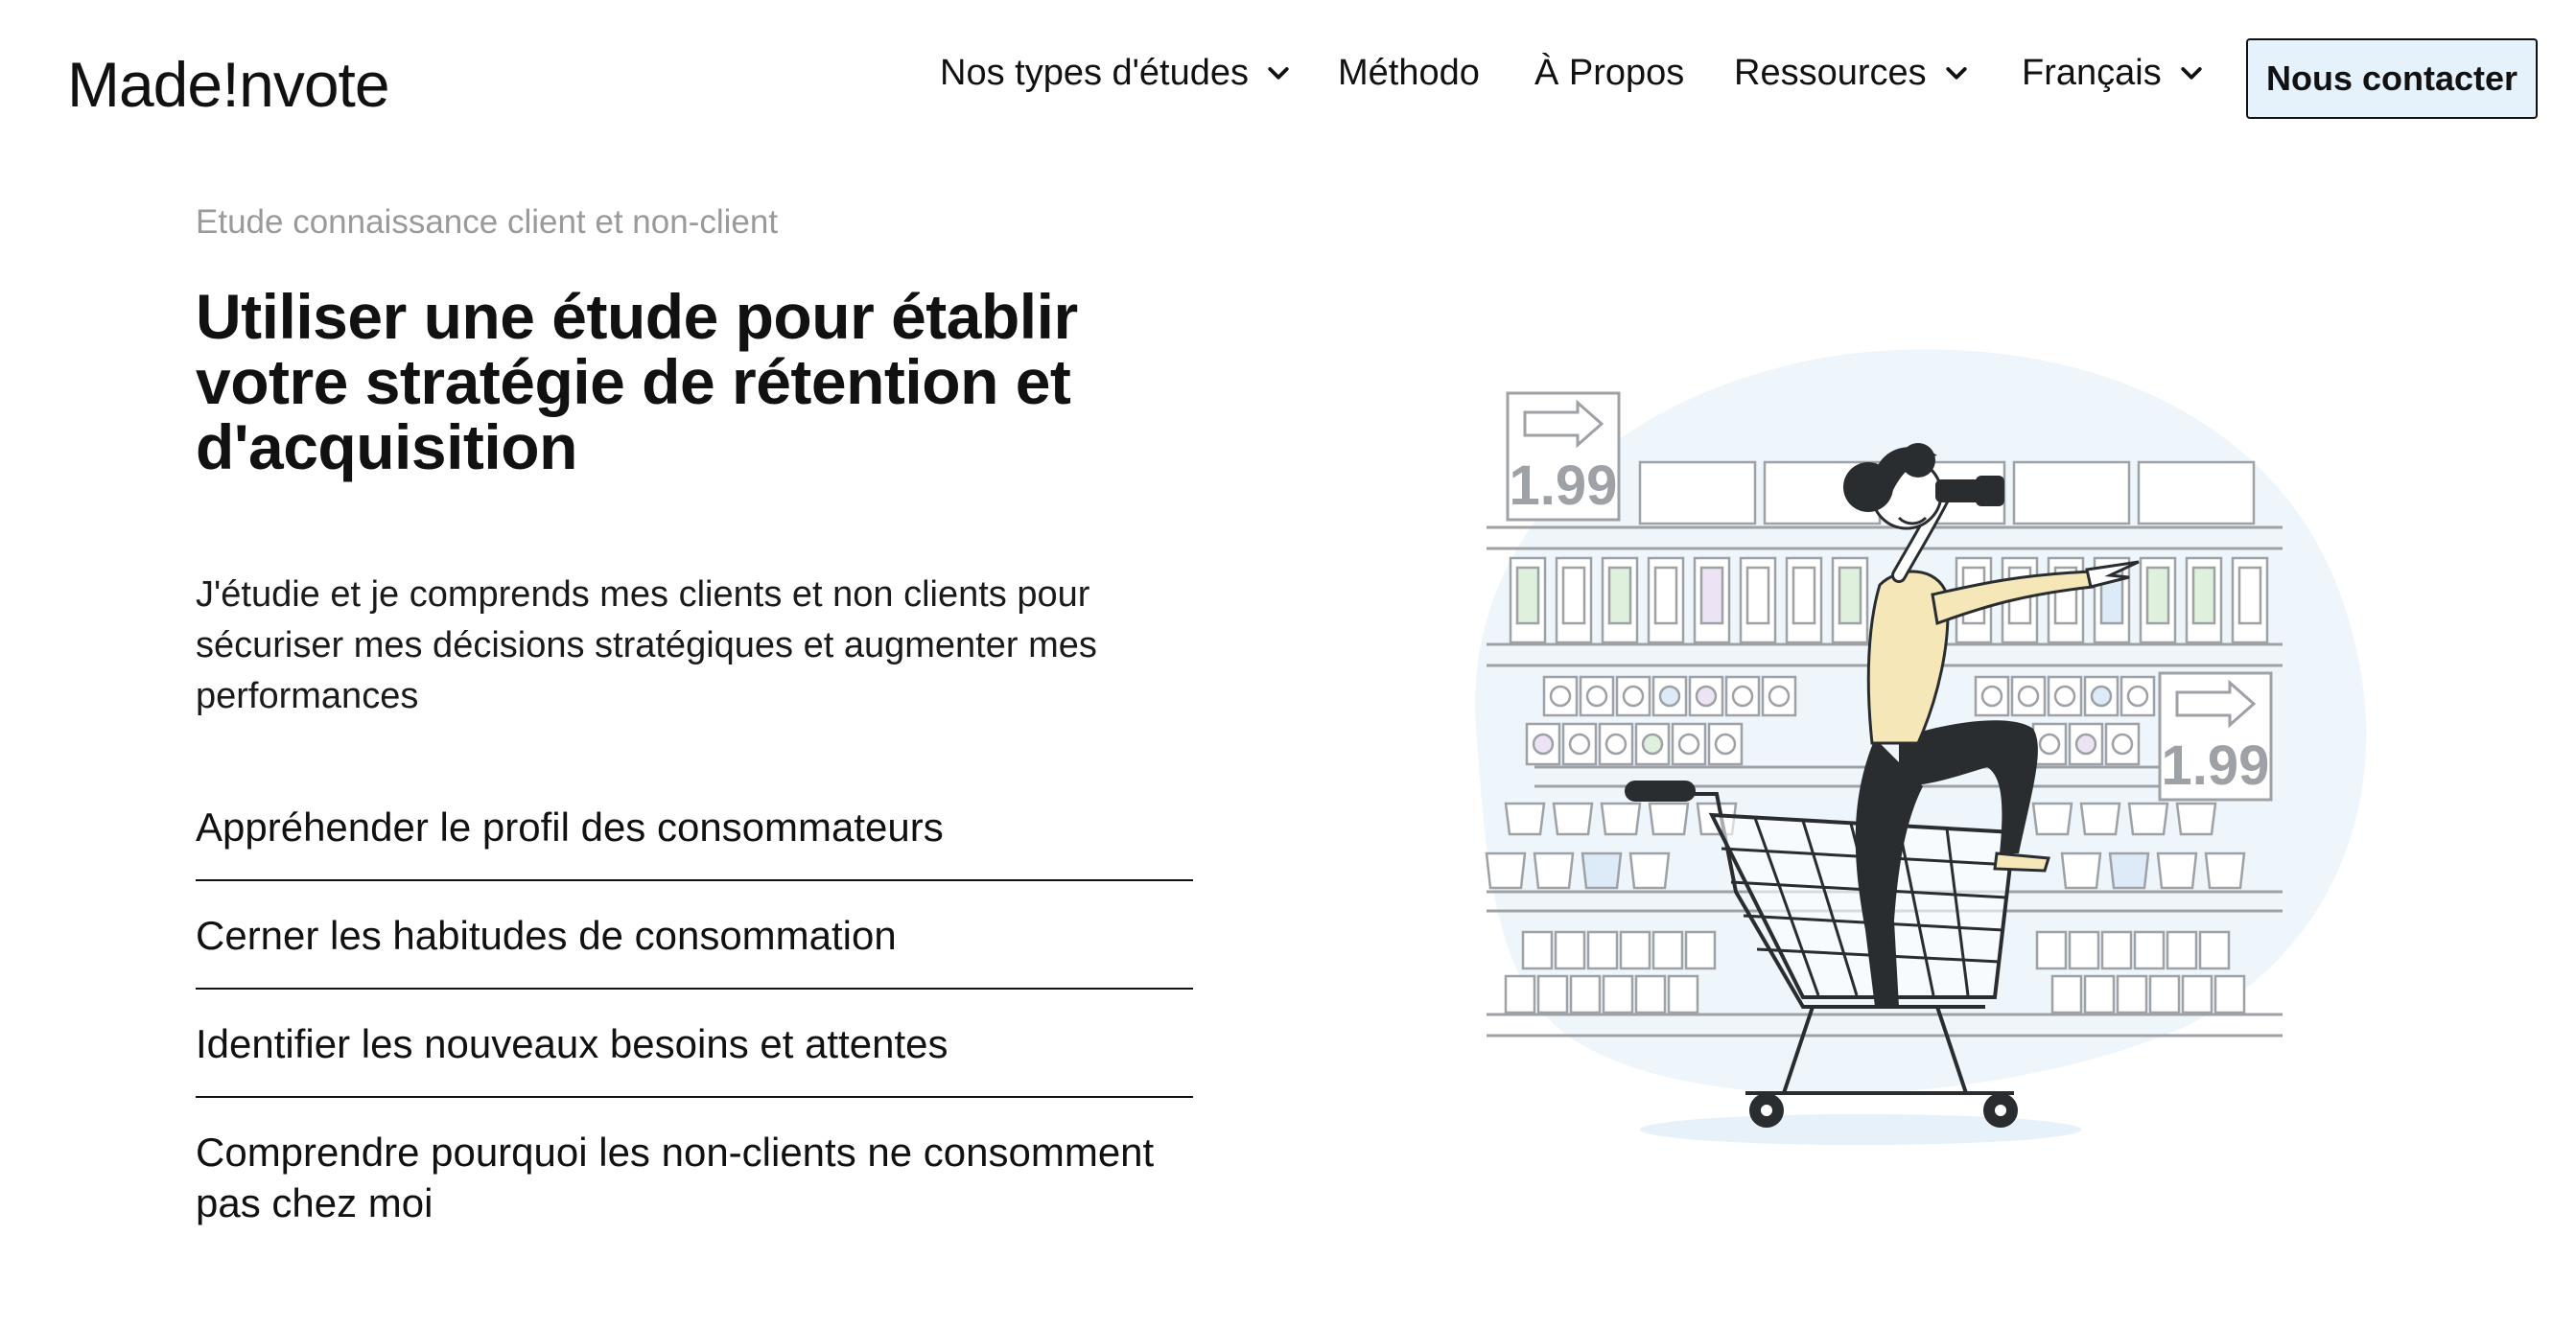 Image resolution: width=2576 pixels, height=1329 pixels. I want to click on contact-button: Nous contacter, so click(2392, 78).